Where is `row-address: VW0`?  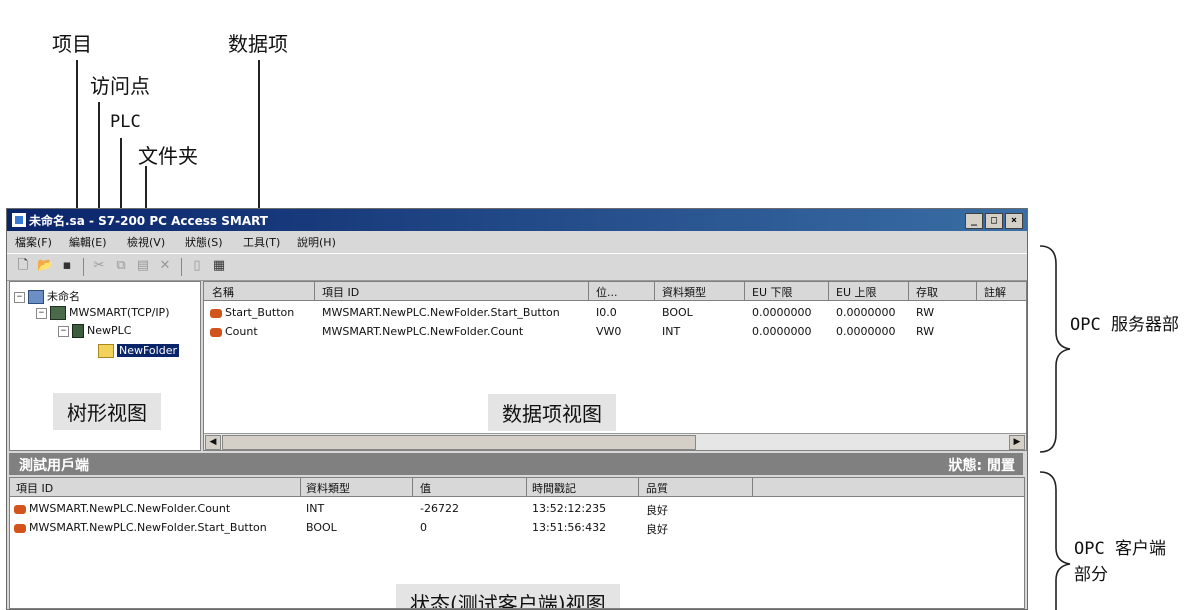 row-address: VW0 is located at coordinates (609, 331).